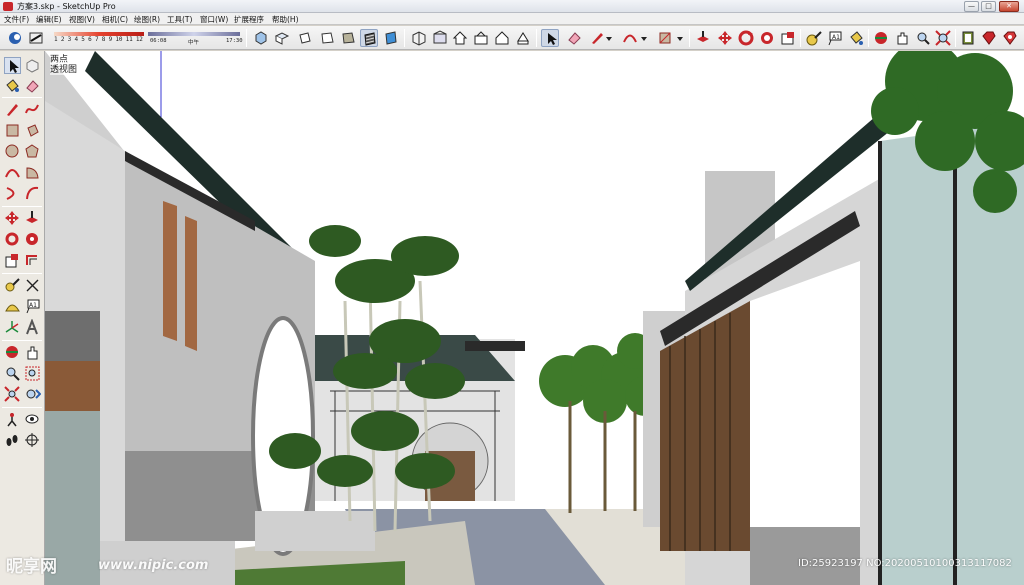 The width and height of the screenshot is (1024, 585). What do you see at coordinates (32, 260) in the screenshot?
I see `offset-icon` at bounding box center [32, 260].